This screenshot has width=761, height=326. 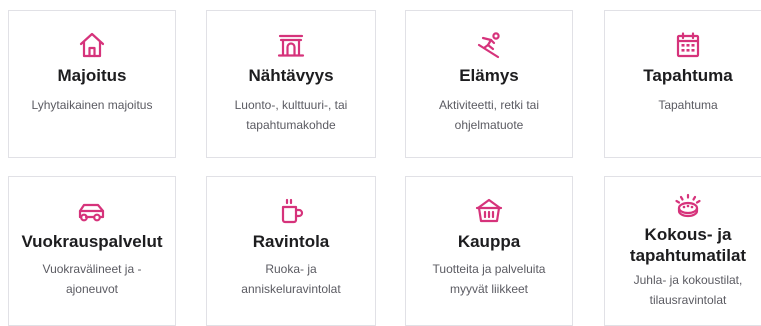 What do you see at coordinates (489, 279) in the screenshot?
I see `category-description: Tuotteita ja palveluita myyvät liikkeet` at bounding box center [489, 279].